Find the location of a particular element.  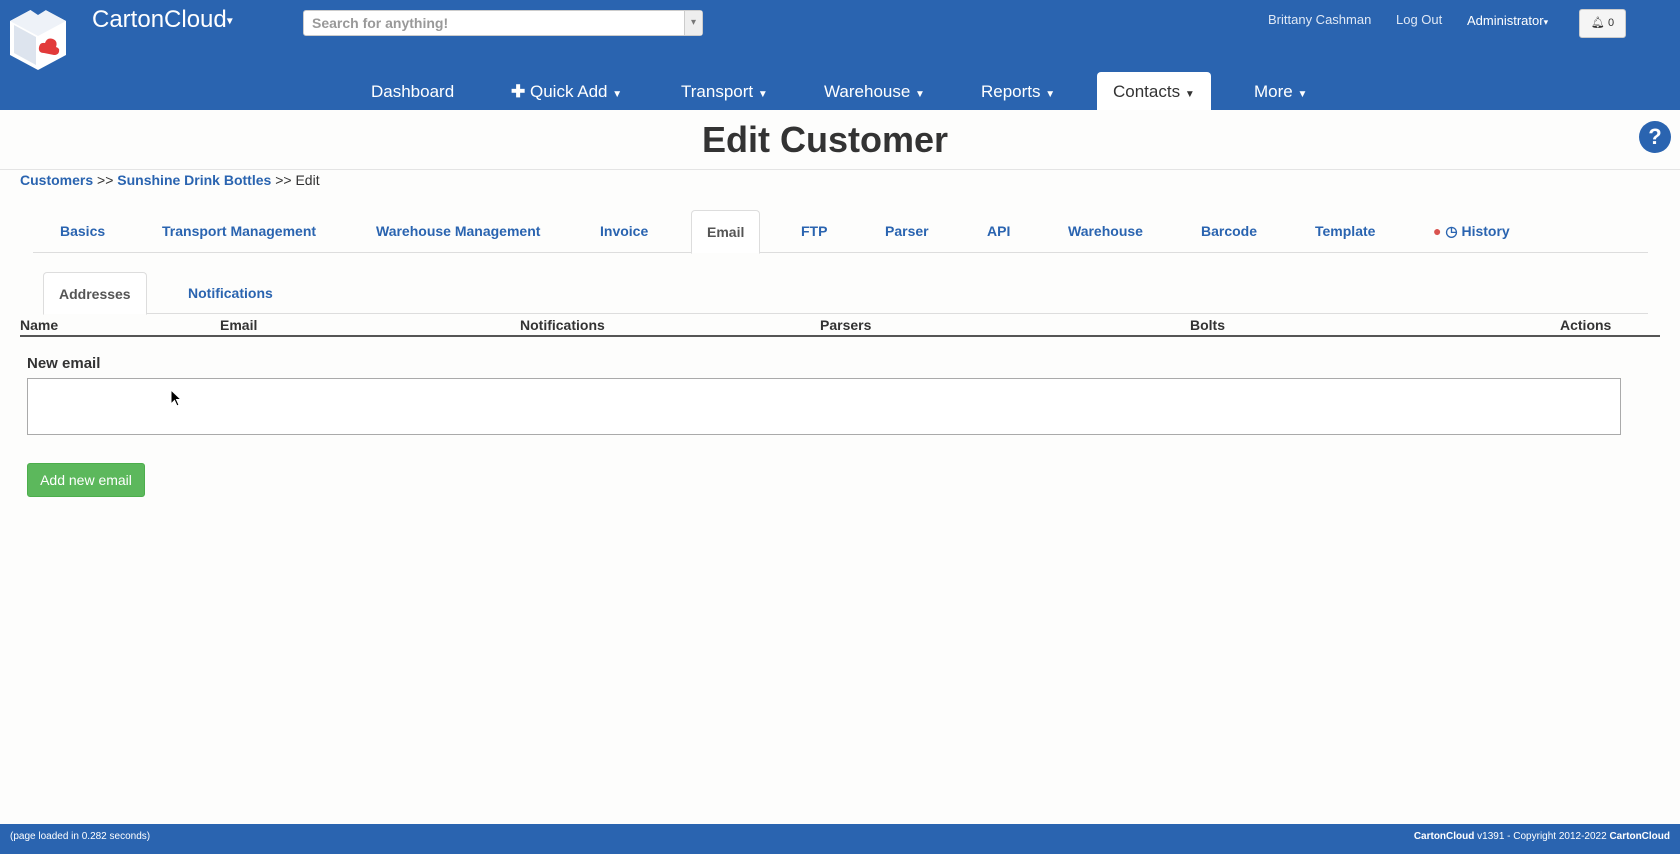

tab-template: Template is located at coordinates (1345, 231).